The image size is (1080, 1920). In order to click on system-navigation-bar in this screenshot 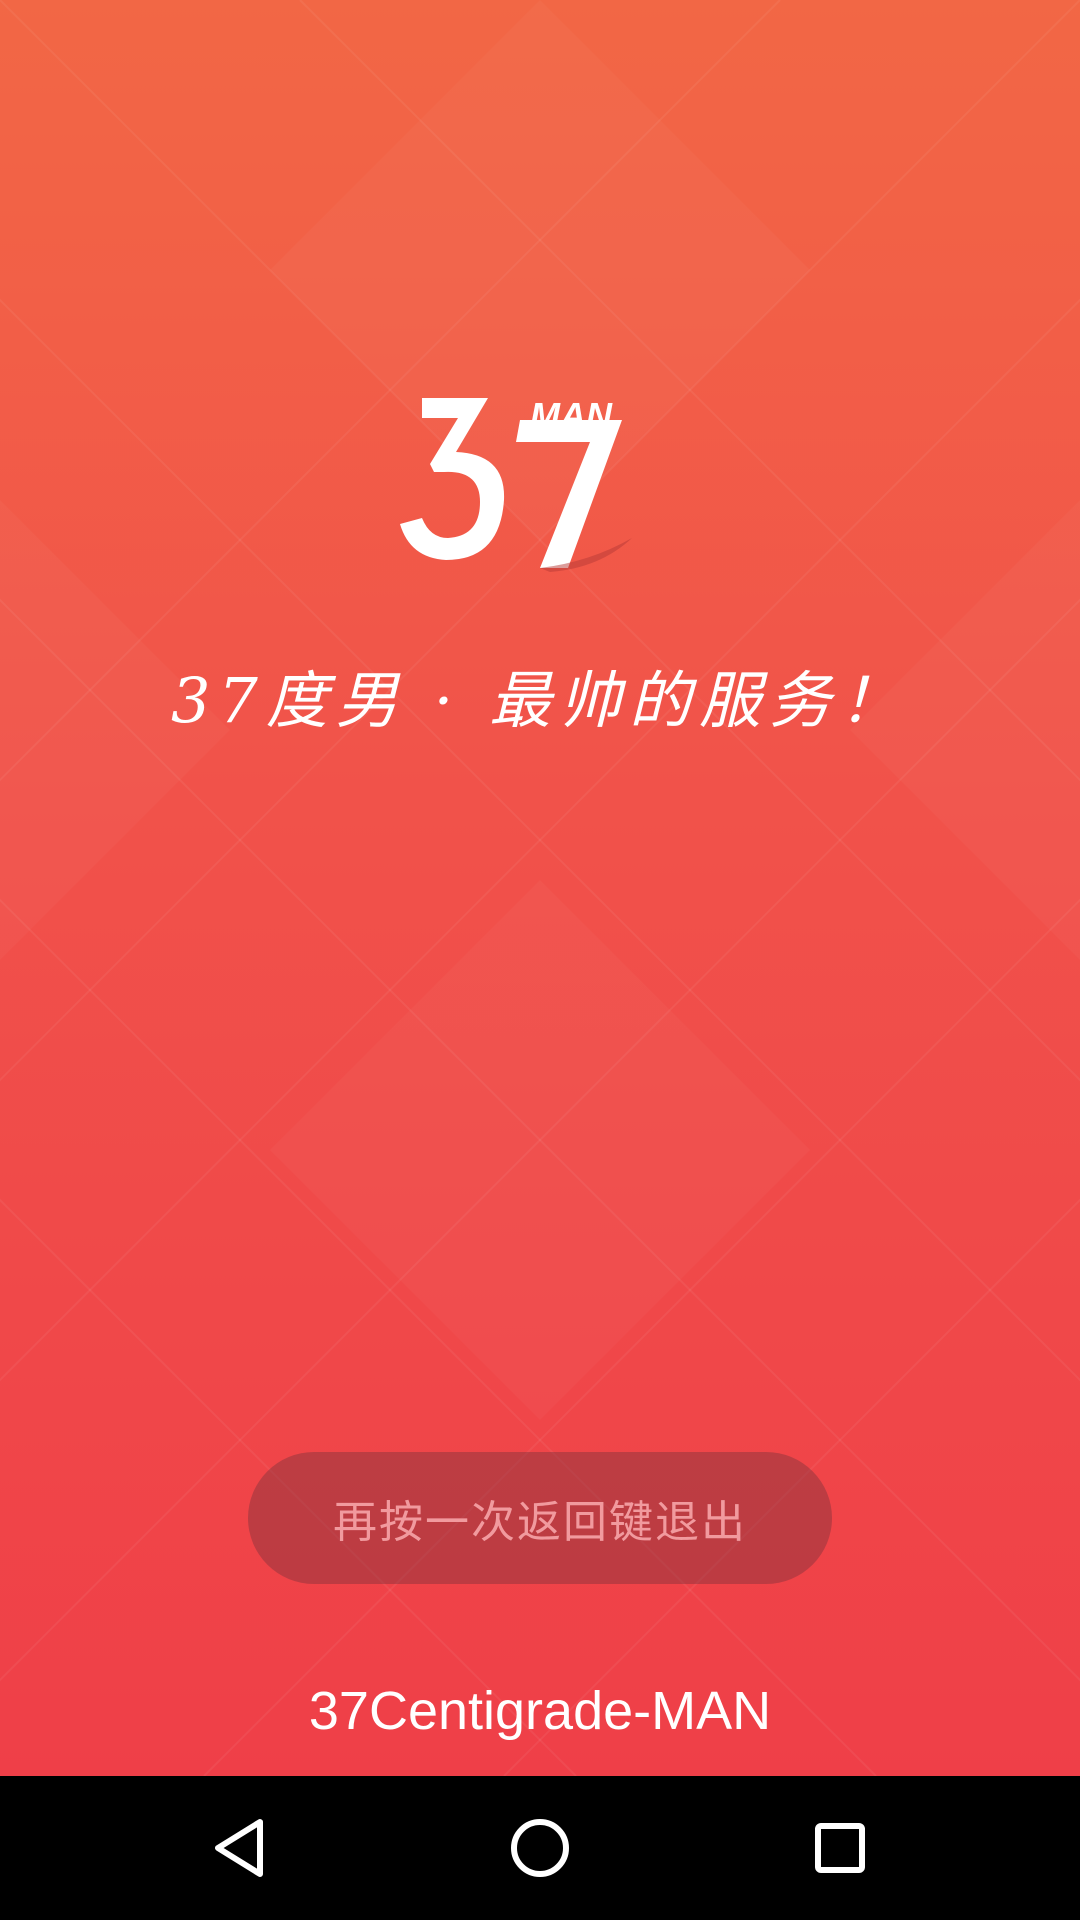, I will do `click(540, 1848)`.